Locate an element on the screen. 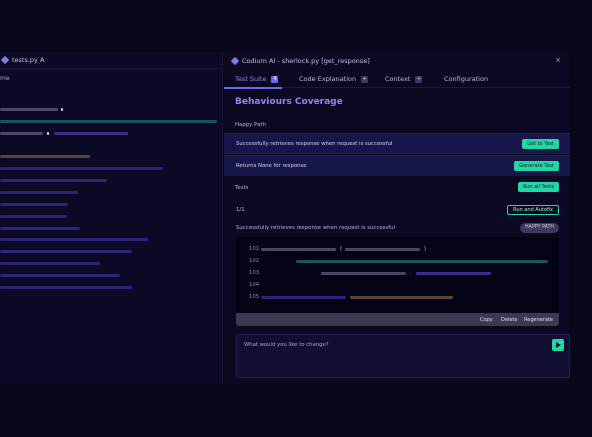  line-number: 103 is located at coordinates (254, 273).